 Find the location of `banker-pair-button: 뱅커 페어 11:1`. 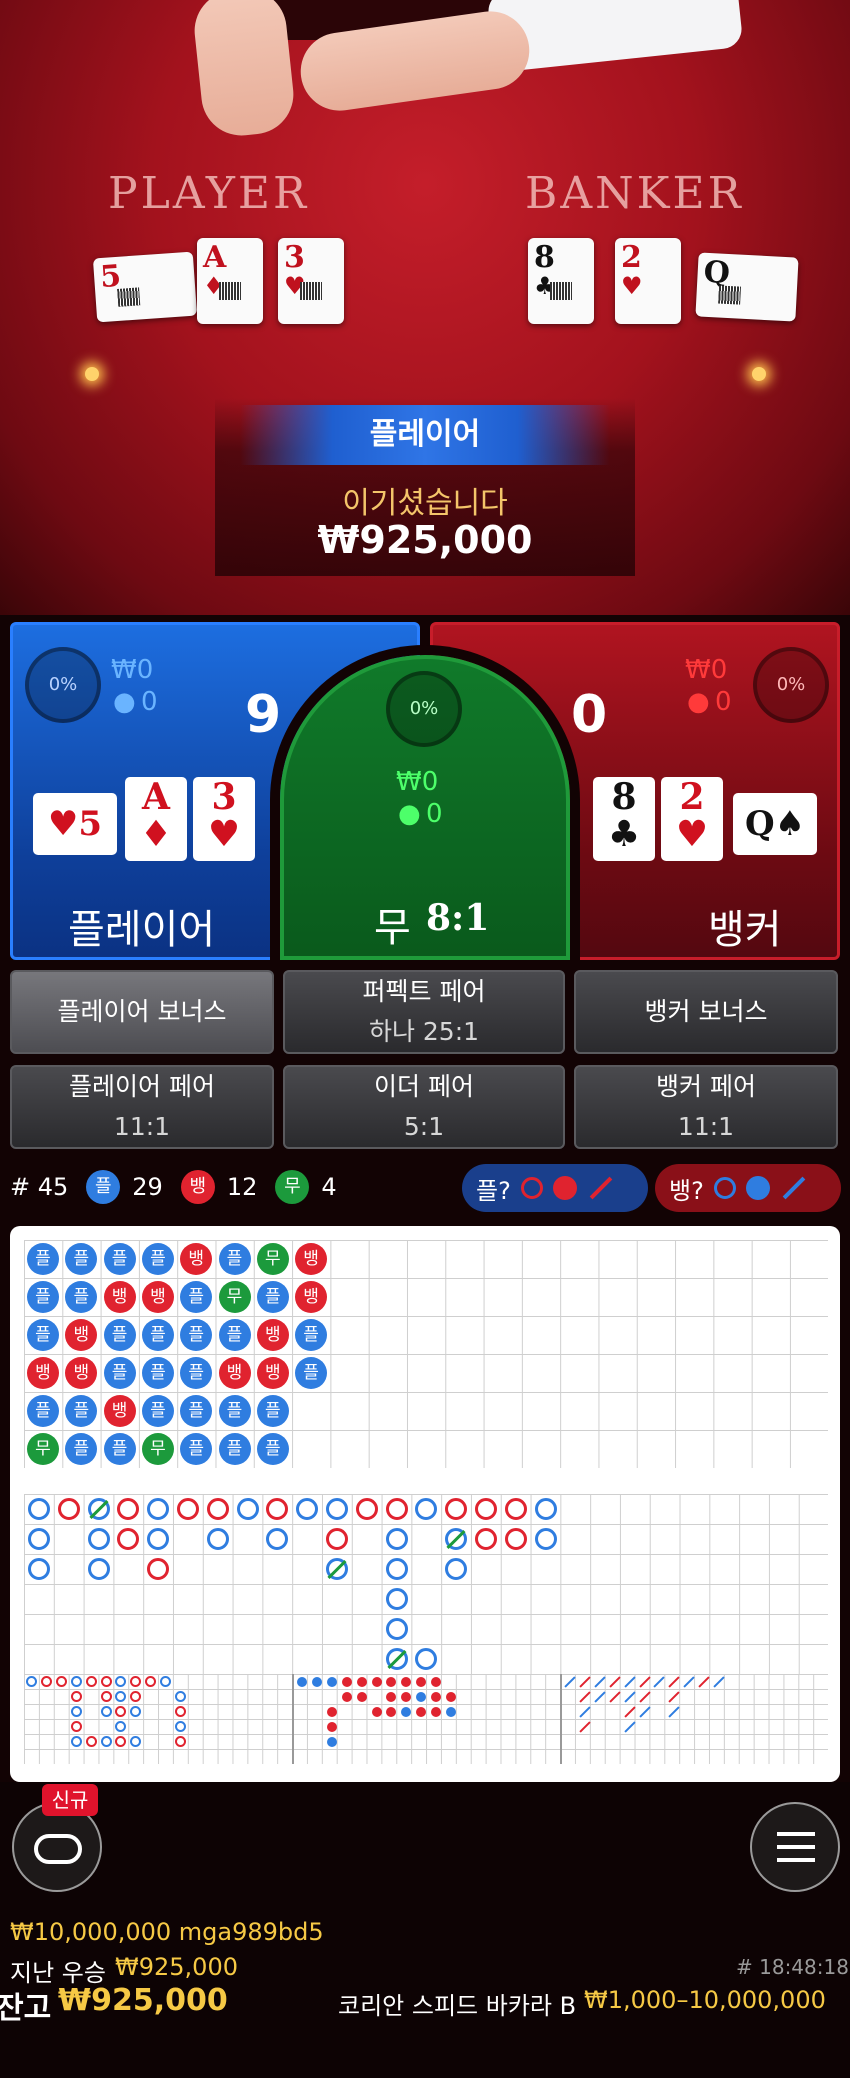

banker-pair-button: 뱅커 페어 11:1 is located at coordinates (706, 1107).